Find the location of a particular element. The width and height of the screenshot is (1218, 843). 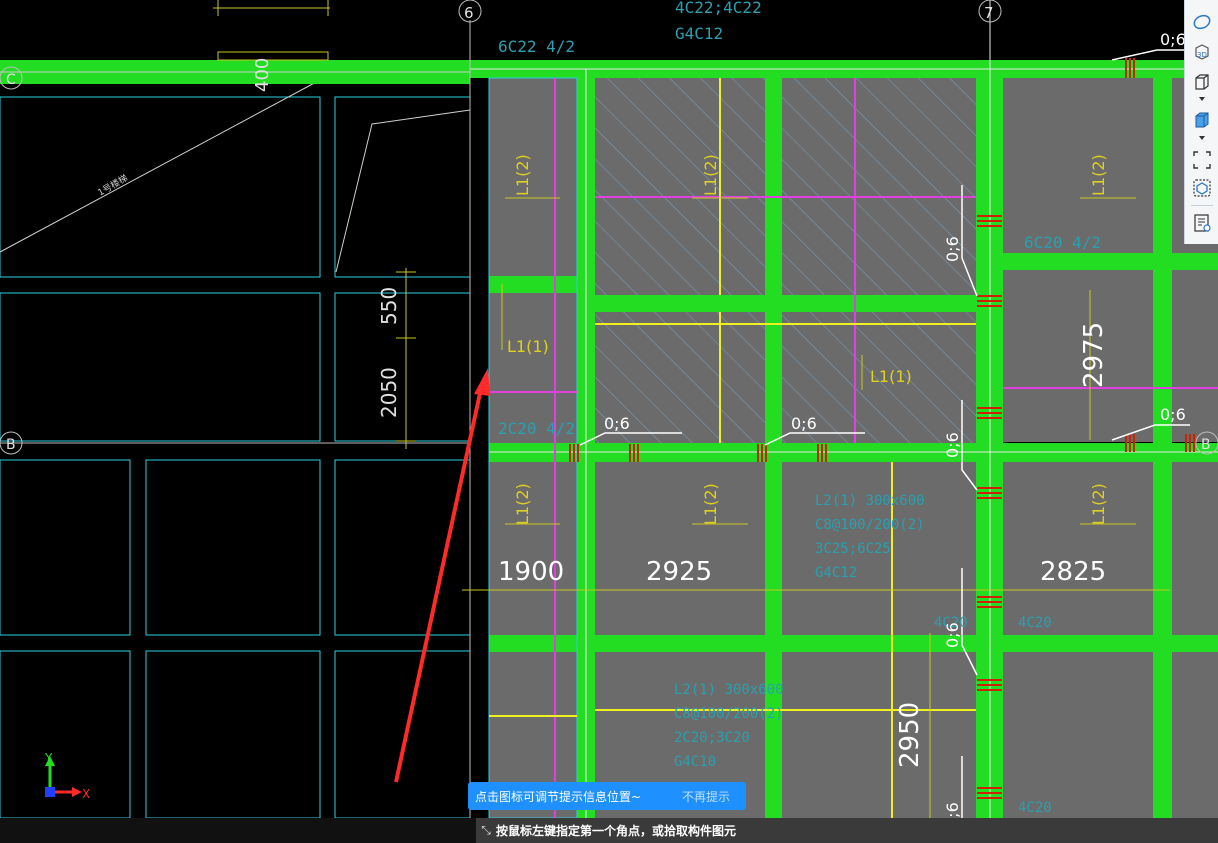

dim-2050: 2050 is located at coordinates (389, 392).